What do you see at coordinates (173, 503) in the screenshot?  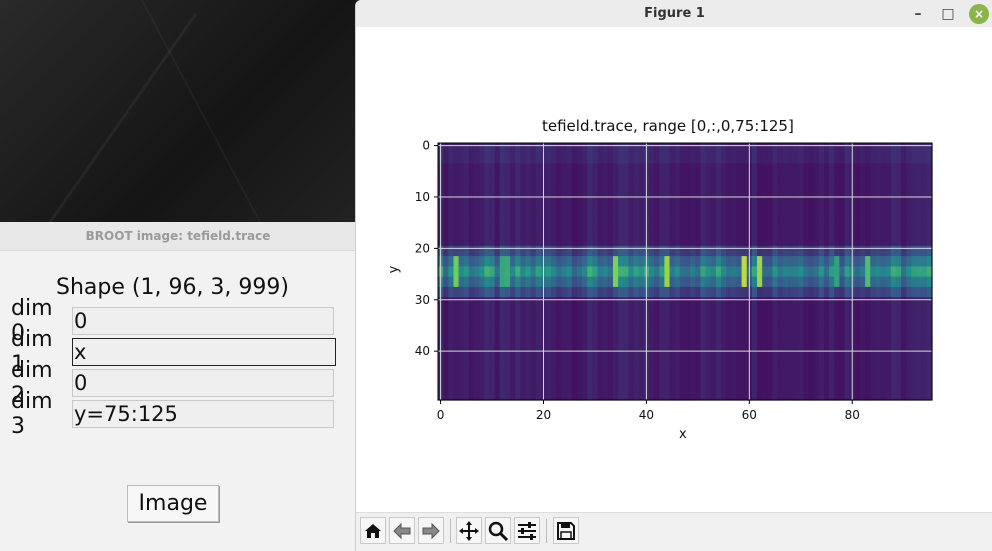 I see `image-button: Image` at bounding box center [173, 503].